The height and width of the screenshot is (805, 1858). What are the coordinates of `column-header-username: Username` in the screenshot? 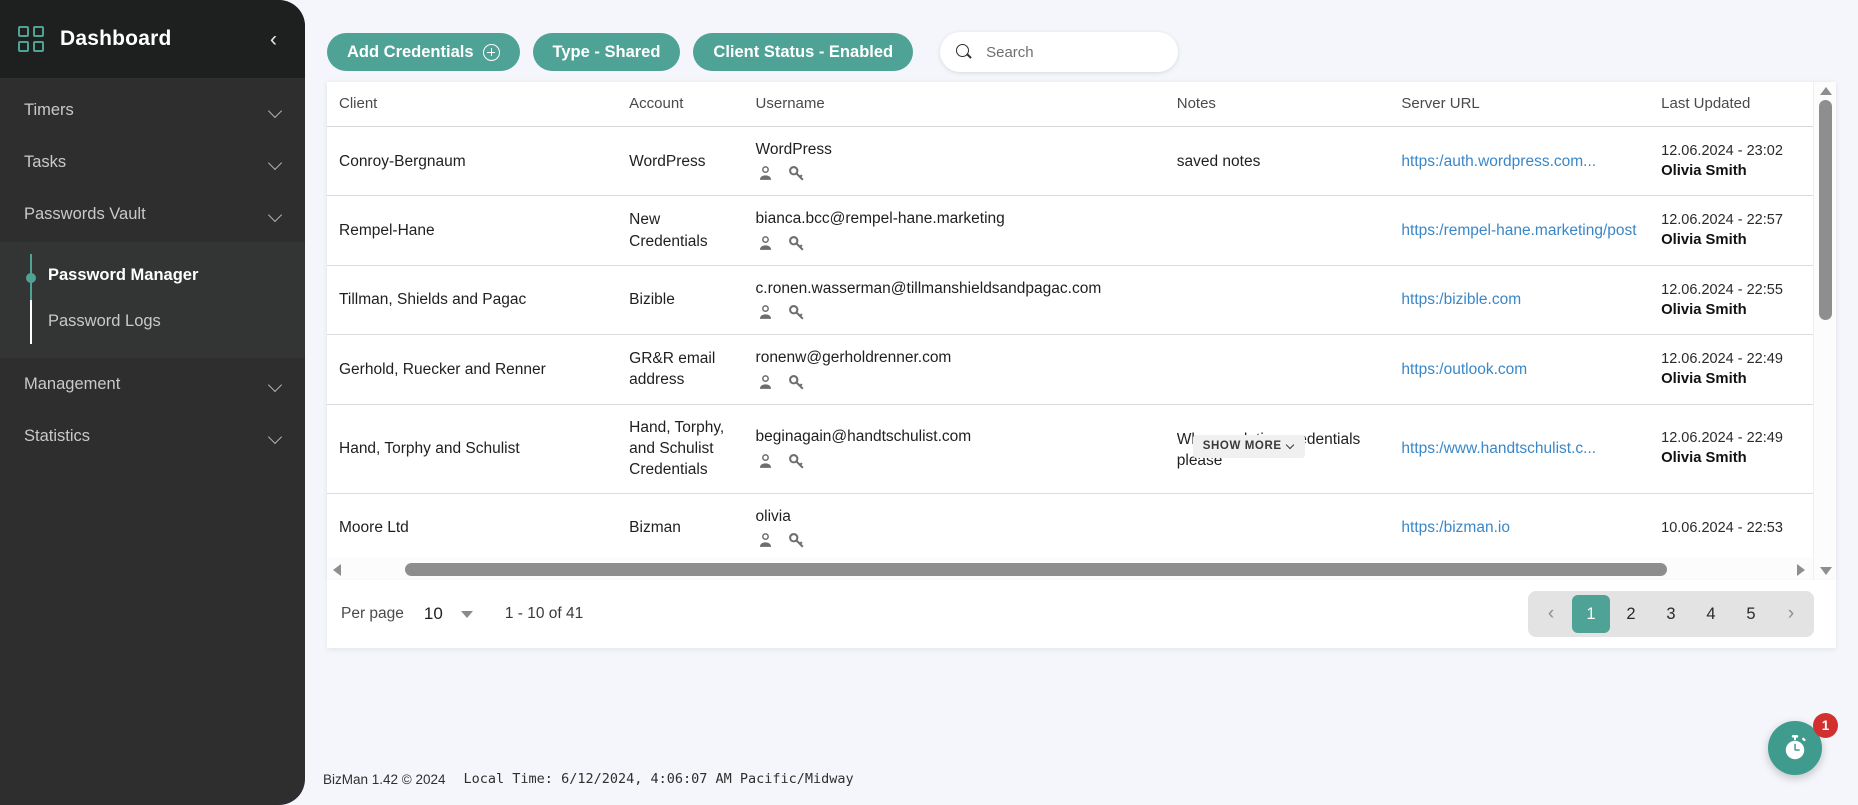 It's located at (954, 104).